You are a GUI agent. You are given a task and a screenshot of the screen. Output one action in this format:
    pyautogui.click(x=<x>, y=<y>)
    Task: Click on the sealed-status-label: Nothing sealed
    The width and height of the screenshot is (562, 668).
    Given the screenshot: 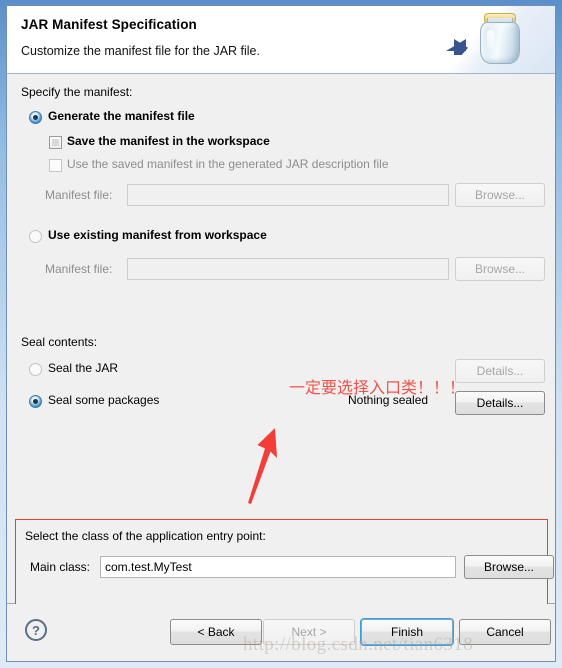 What is the action you would take?
    pyautogui.click(x=388, y=400)
    